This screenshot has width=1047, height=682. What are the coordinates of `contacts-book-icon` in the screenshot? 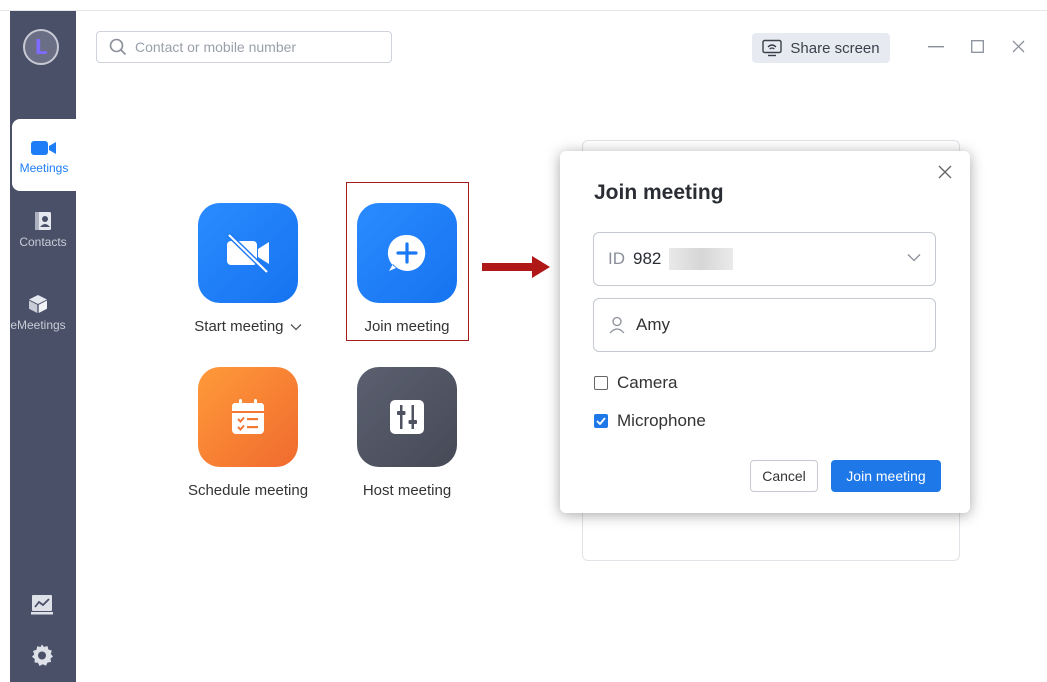 It's located at (43, 221).